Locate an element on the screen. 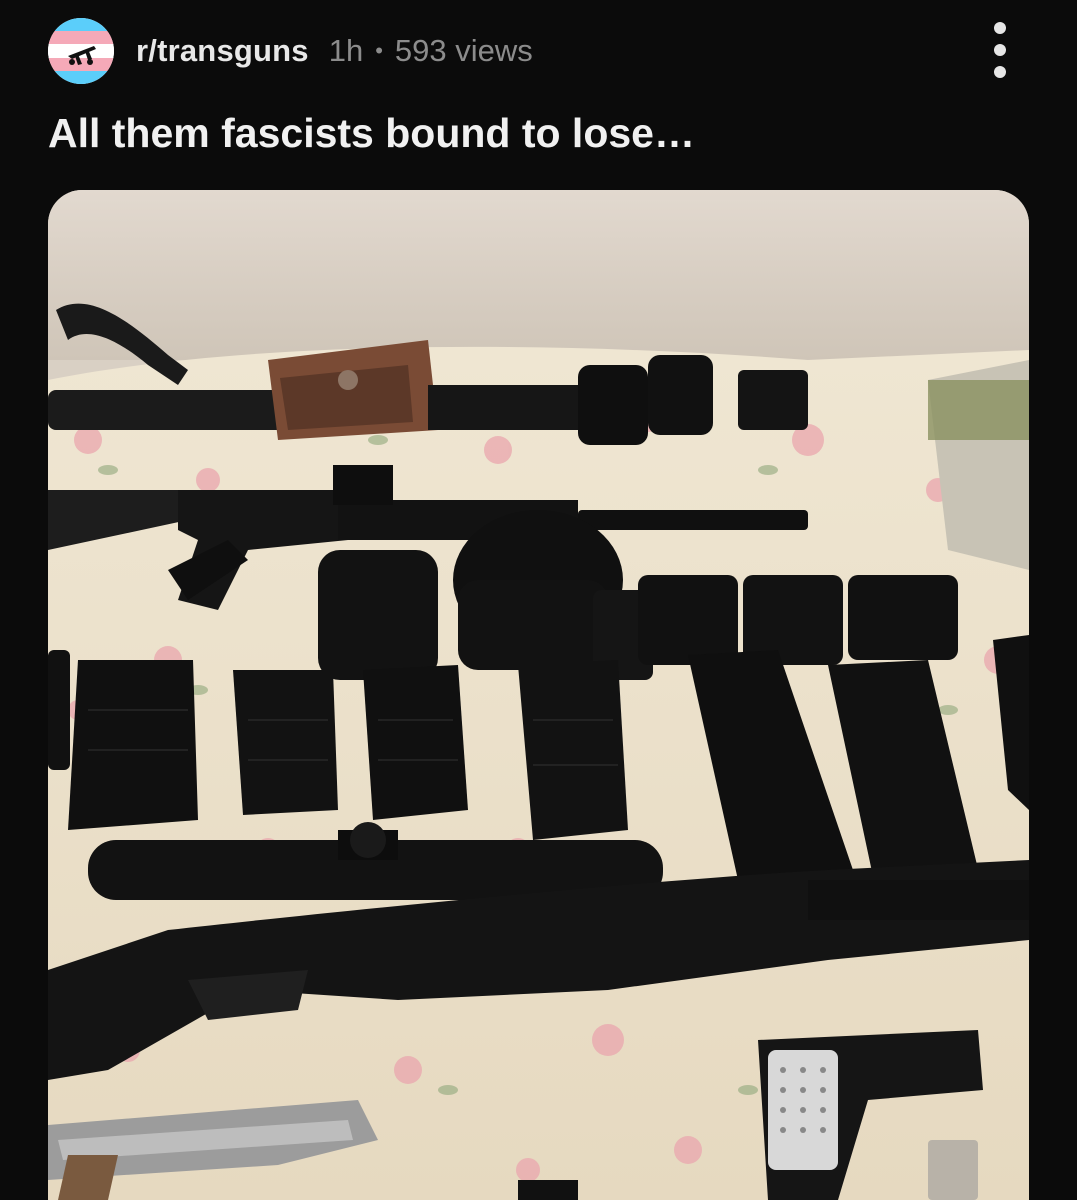  view-count: 593 views is located at coordinates (463, 50).